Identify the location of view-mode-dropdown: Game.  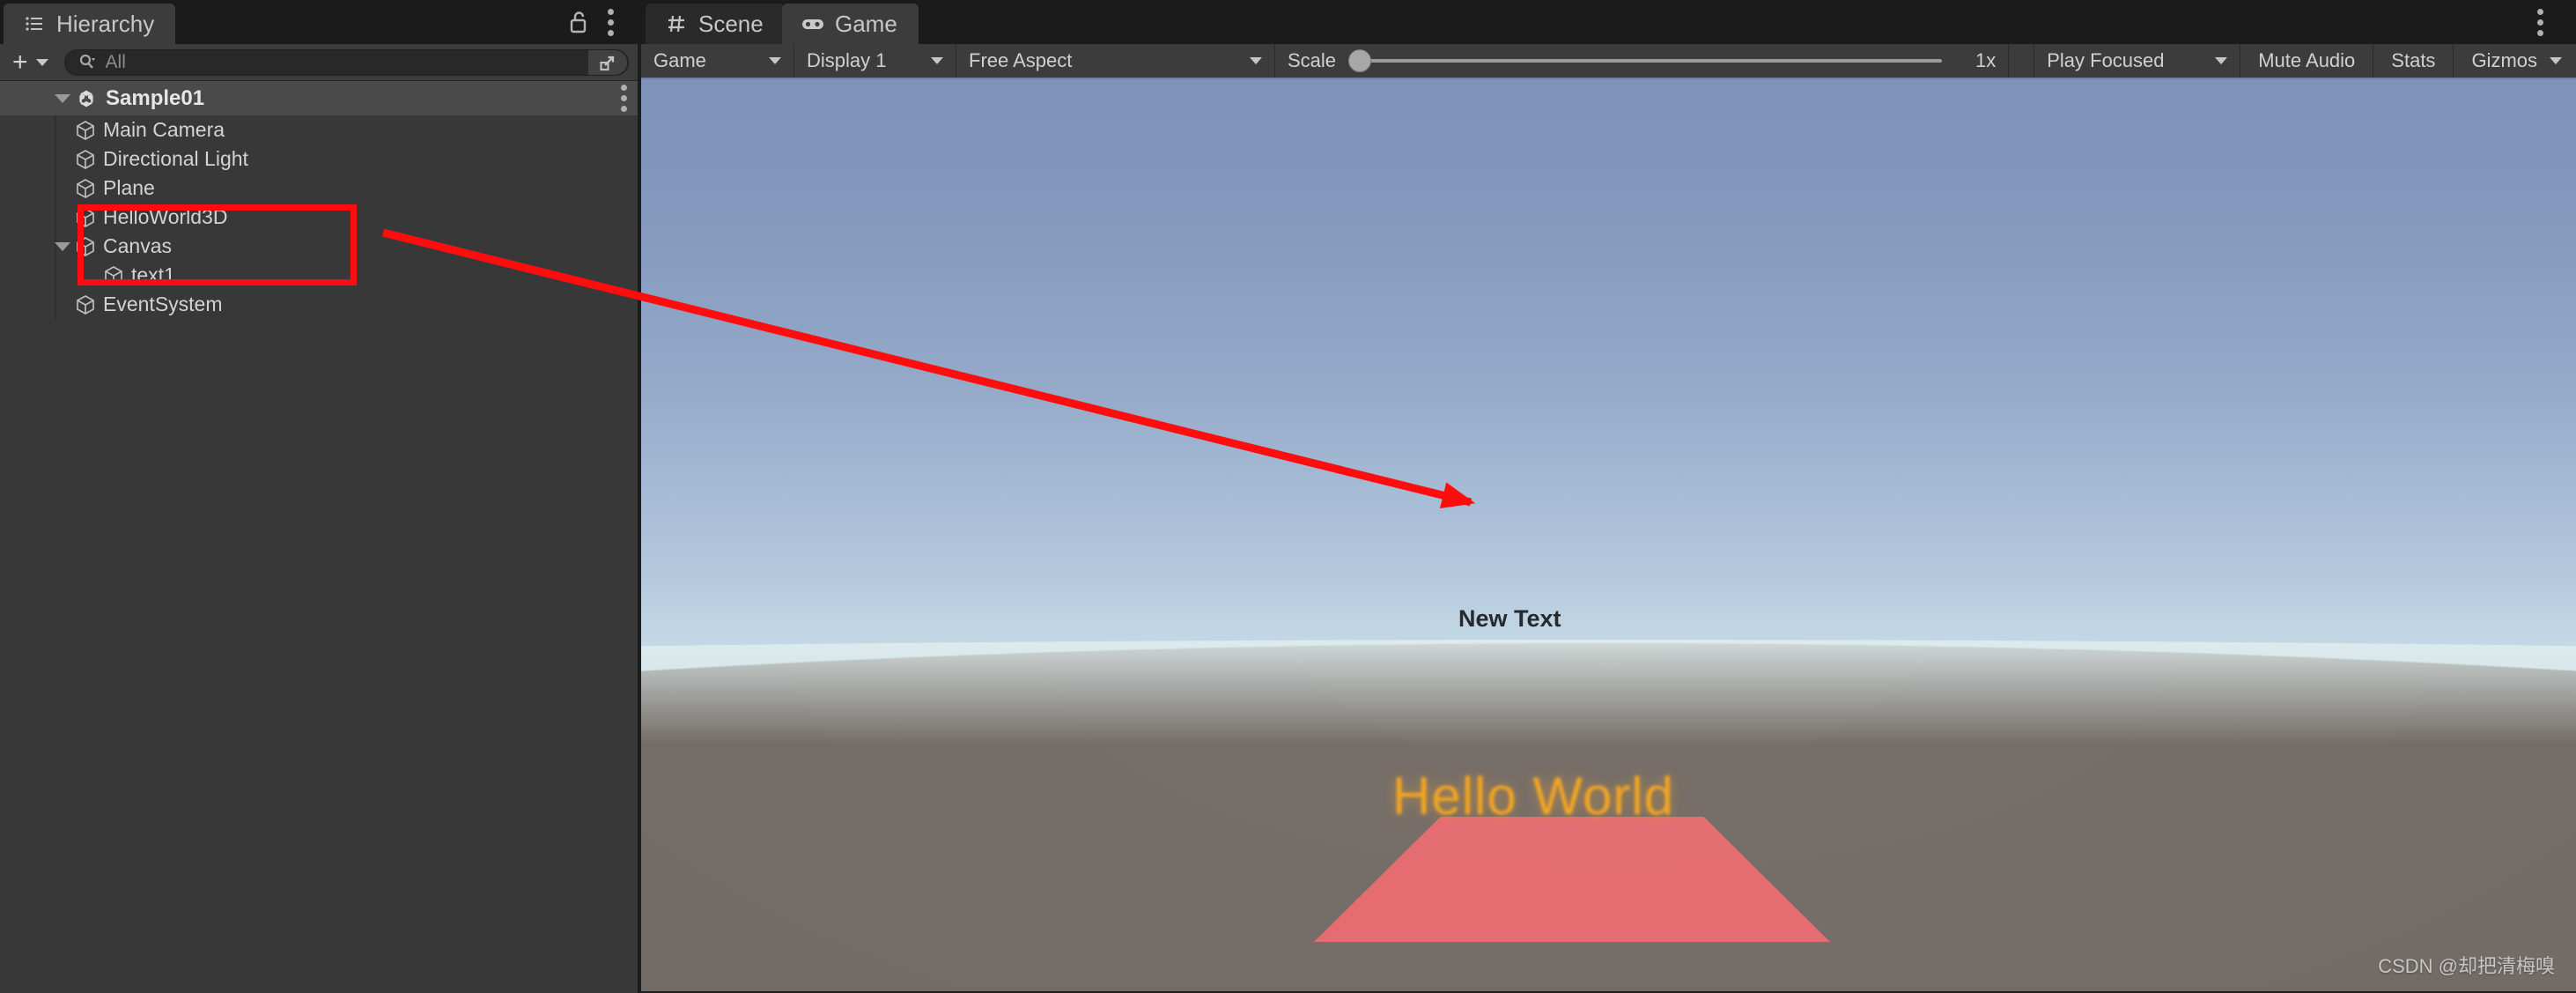
(717, 61).